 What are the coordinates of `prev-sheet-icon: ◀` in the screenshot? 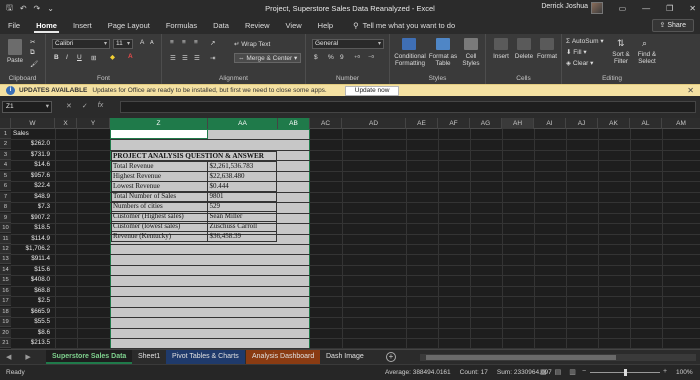 It's located at (8, 357).